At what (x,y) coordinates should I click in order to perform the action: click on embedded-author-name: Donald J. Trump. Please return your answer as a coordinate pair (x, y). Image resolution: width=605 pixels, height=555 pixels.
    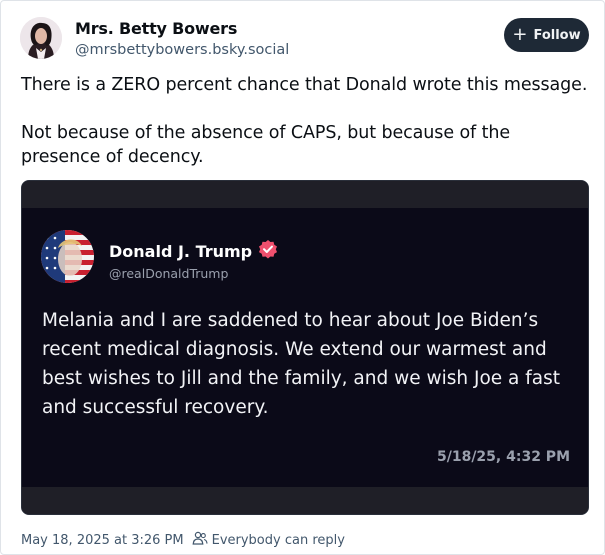
    Looking at the image, I should click on (193, 251).